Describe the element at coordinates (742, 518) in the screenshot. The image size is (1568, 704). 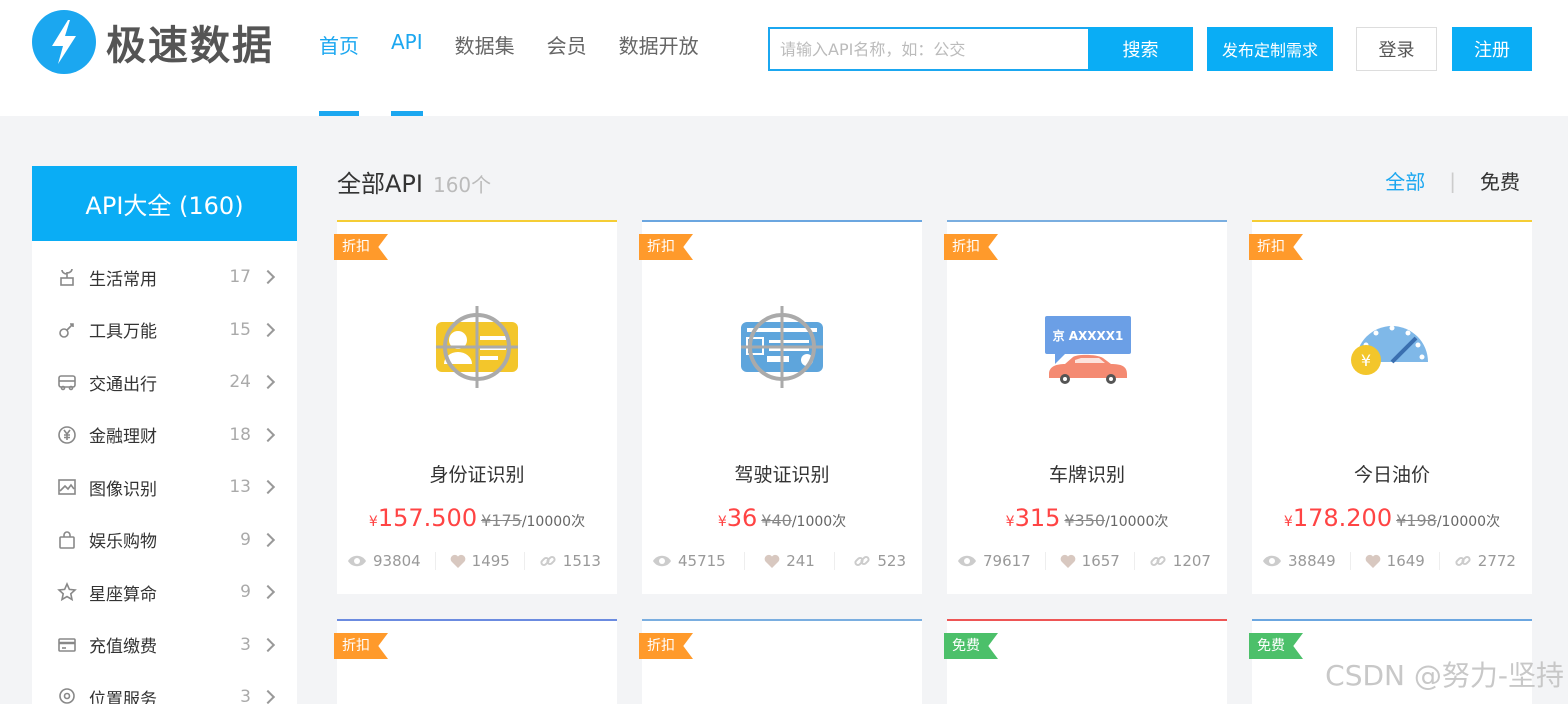
I see `current-price: 36` at that location.